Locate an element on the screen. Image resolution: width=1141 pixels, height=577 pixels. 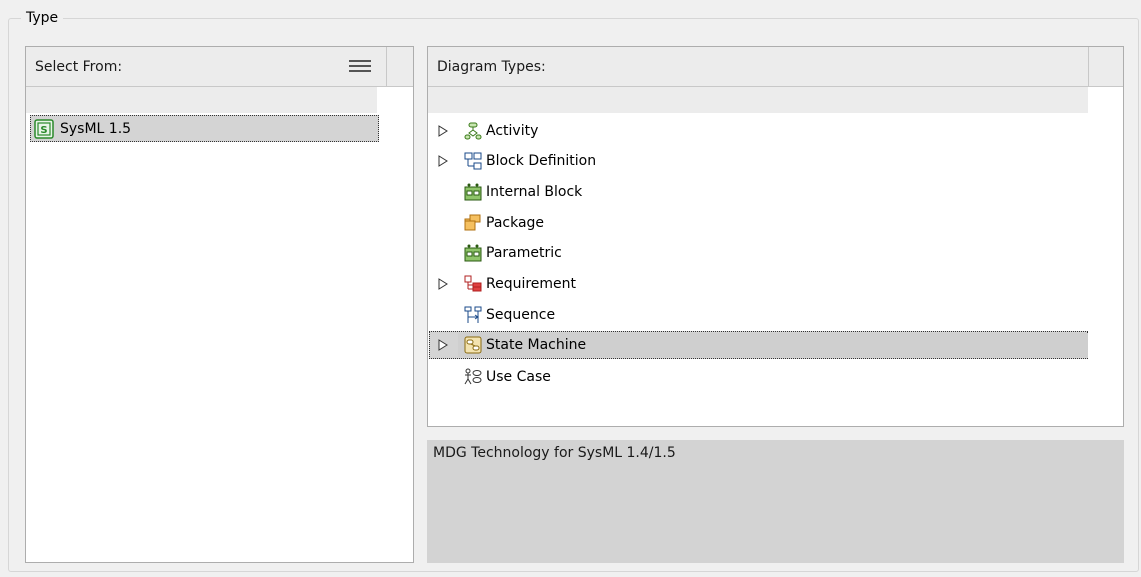
sysml-package-icon: S is located at coordinates (44, 129).